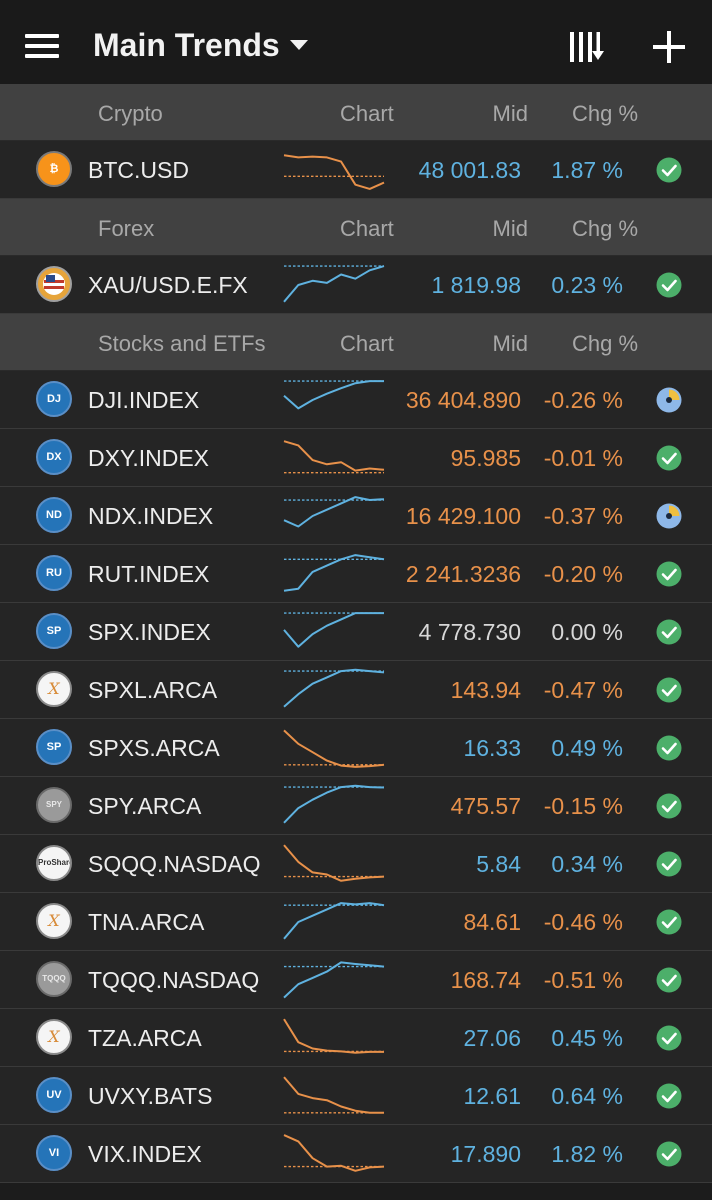  Describe the element at coordinates (498, 864) in the screenshot. I see `mid-price: 5.84` at that location.